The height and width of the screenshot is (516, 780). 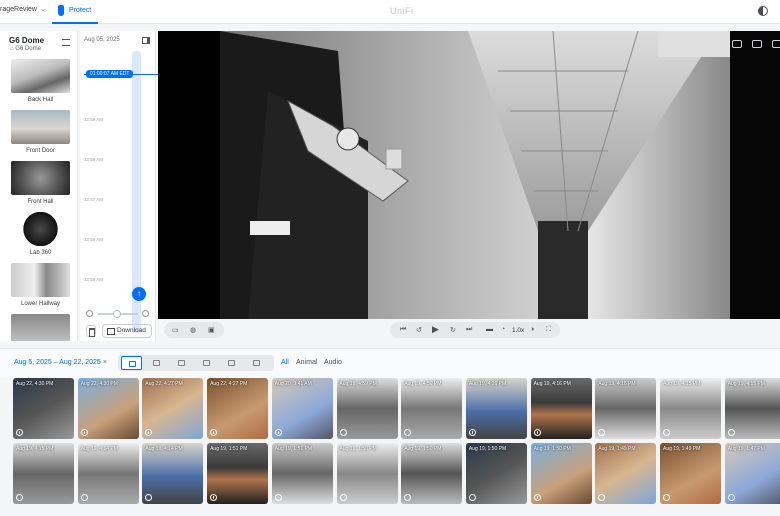 What do you see at coordinates (27, 40) in the screenshot?
I see `camera-panel-title: G6 Dome` at bounding box center [27, 40].